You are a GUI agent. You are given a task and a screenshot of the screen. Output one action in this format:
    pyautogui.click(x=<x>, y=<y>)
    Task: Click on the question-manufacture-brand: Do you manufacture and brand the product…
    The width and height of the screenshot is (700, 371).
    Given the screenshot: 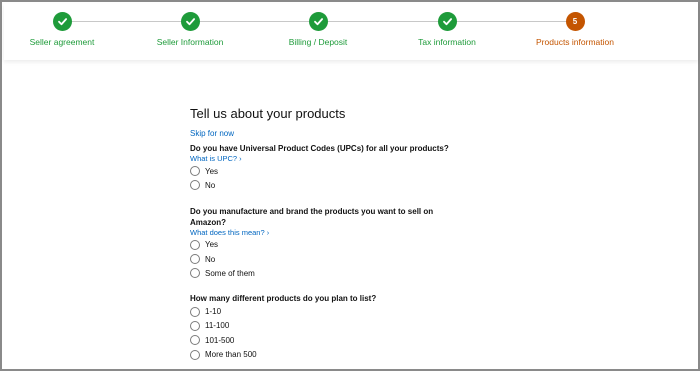 What is the action you would take?
    pyautogui.click(x=340, y=243)
    